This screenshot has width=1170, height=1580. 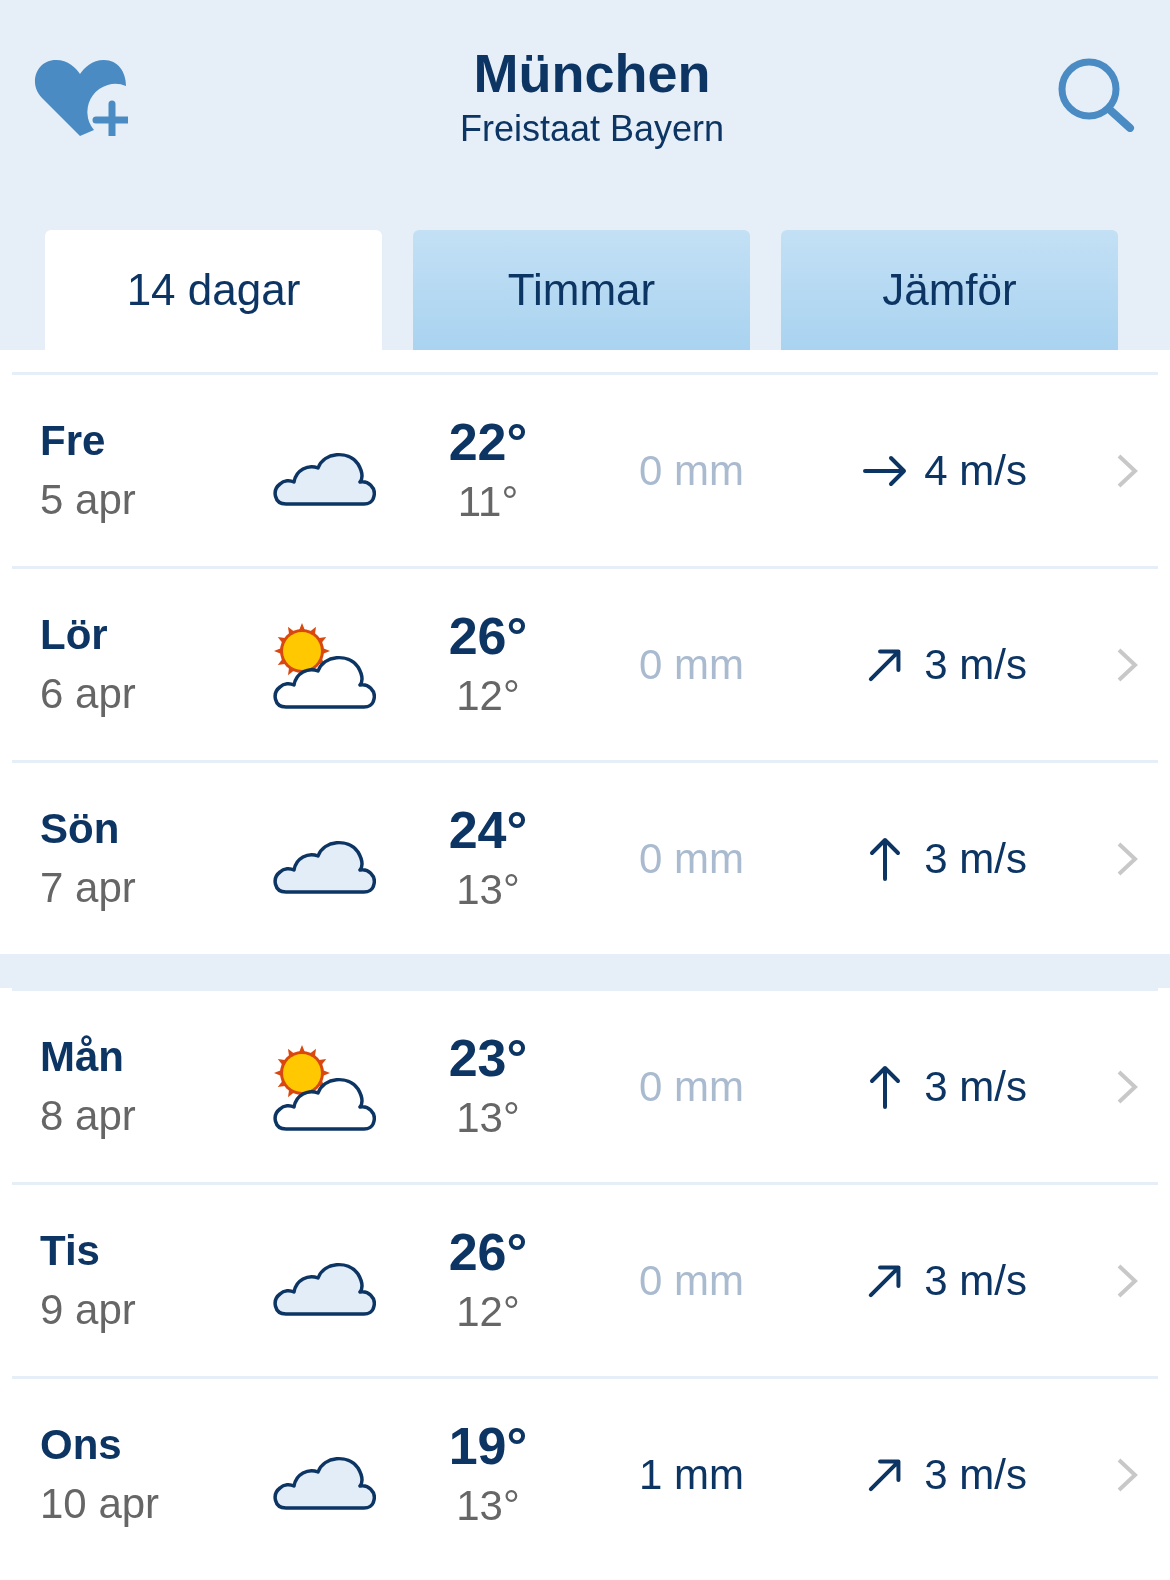 I want to click on tab: 14 dagar, so click(x=213, y=290).